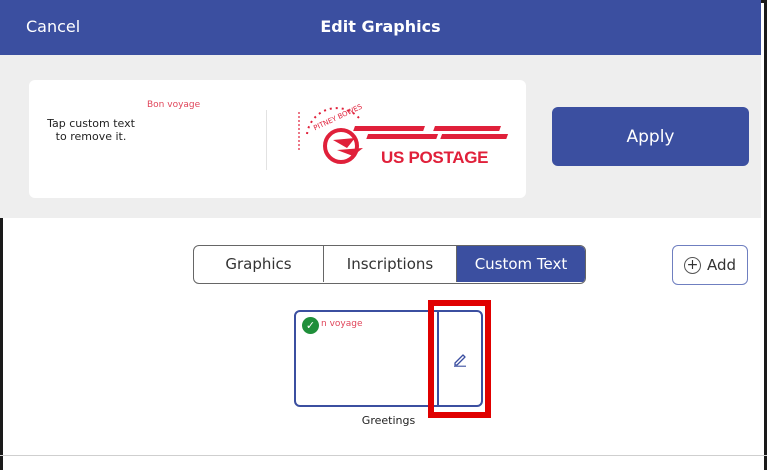  I want to click on tab-inscriptions: Inscriptions, so click(389, 264).